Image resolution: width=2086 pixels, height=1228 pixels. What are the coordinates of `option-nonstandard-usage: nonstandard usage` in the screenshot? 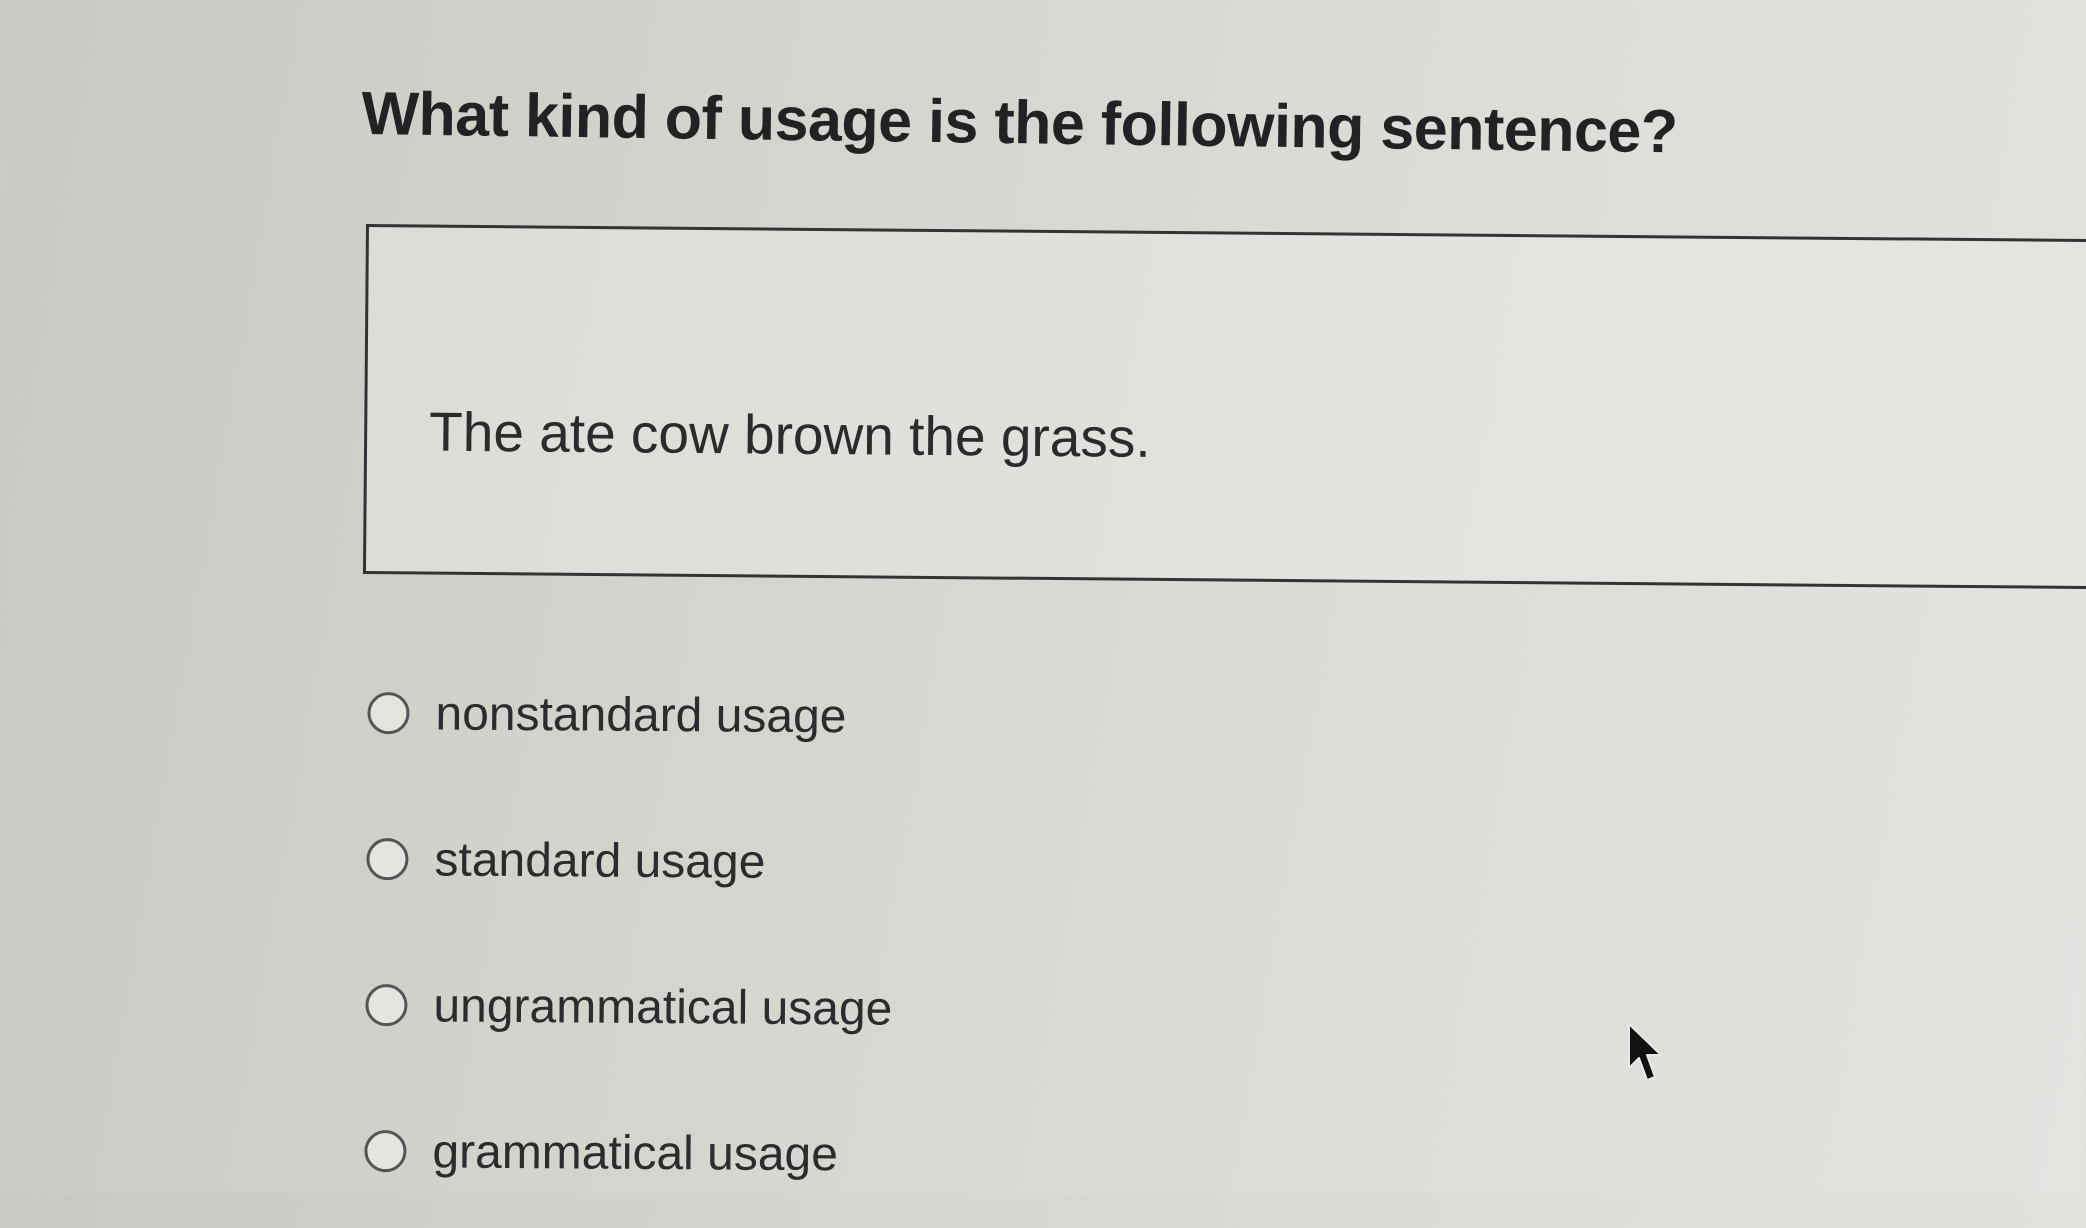 It's located at (631, 715).